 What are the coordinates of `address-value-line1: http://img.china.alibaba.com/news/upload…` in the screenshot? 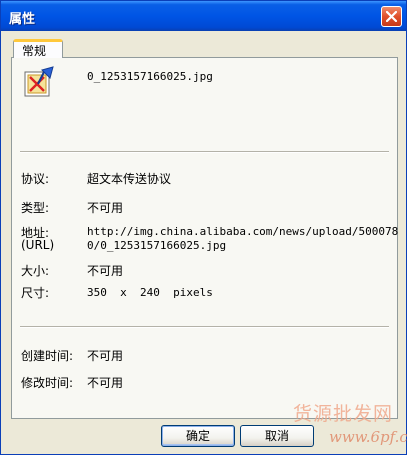 It's located at (242, 231).